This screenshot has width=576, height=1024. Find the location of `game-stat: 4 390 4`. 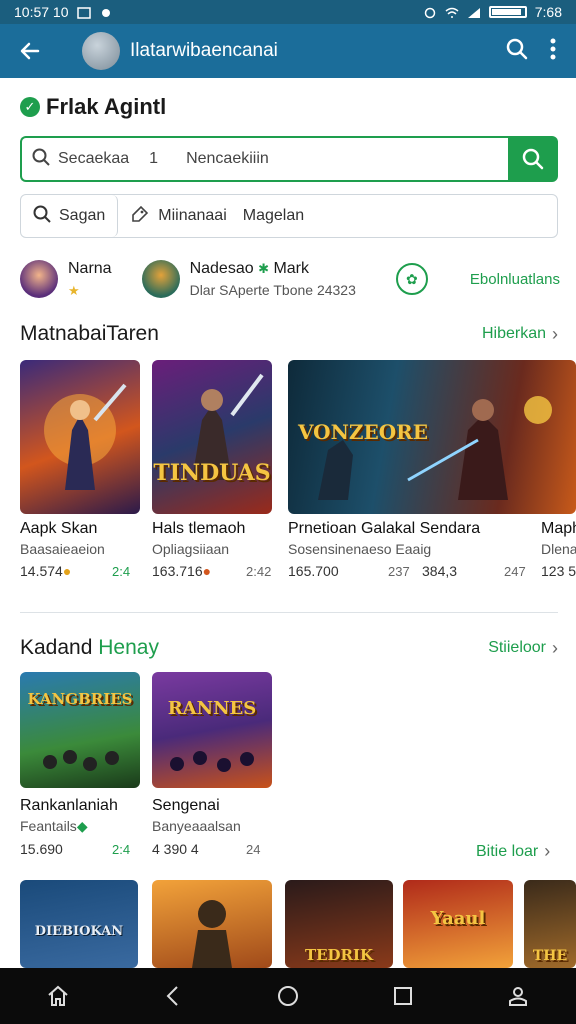

game-stat: 4 390 4 is located at coordinates (175, 849).